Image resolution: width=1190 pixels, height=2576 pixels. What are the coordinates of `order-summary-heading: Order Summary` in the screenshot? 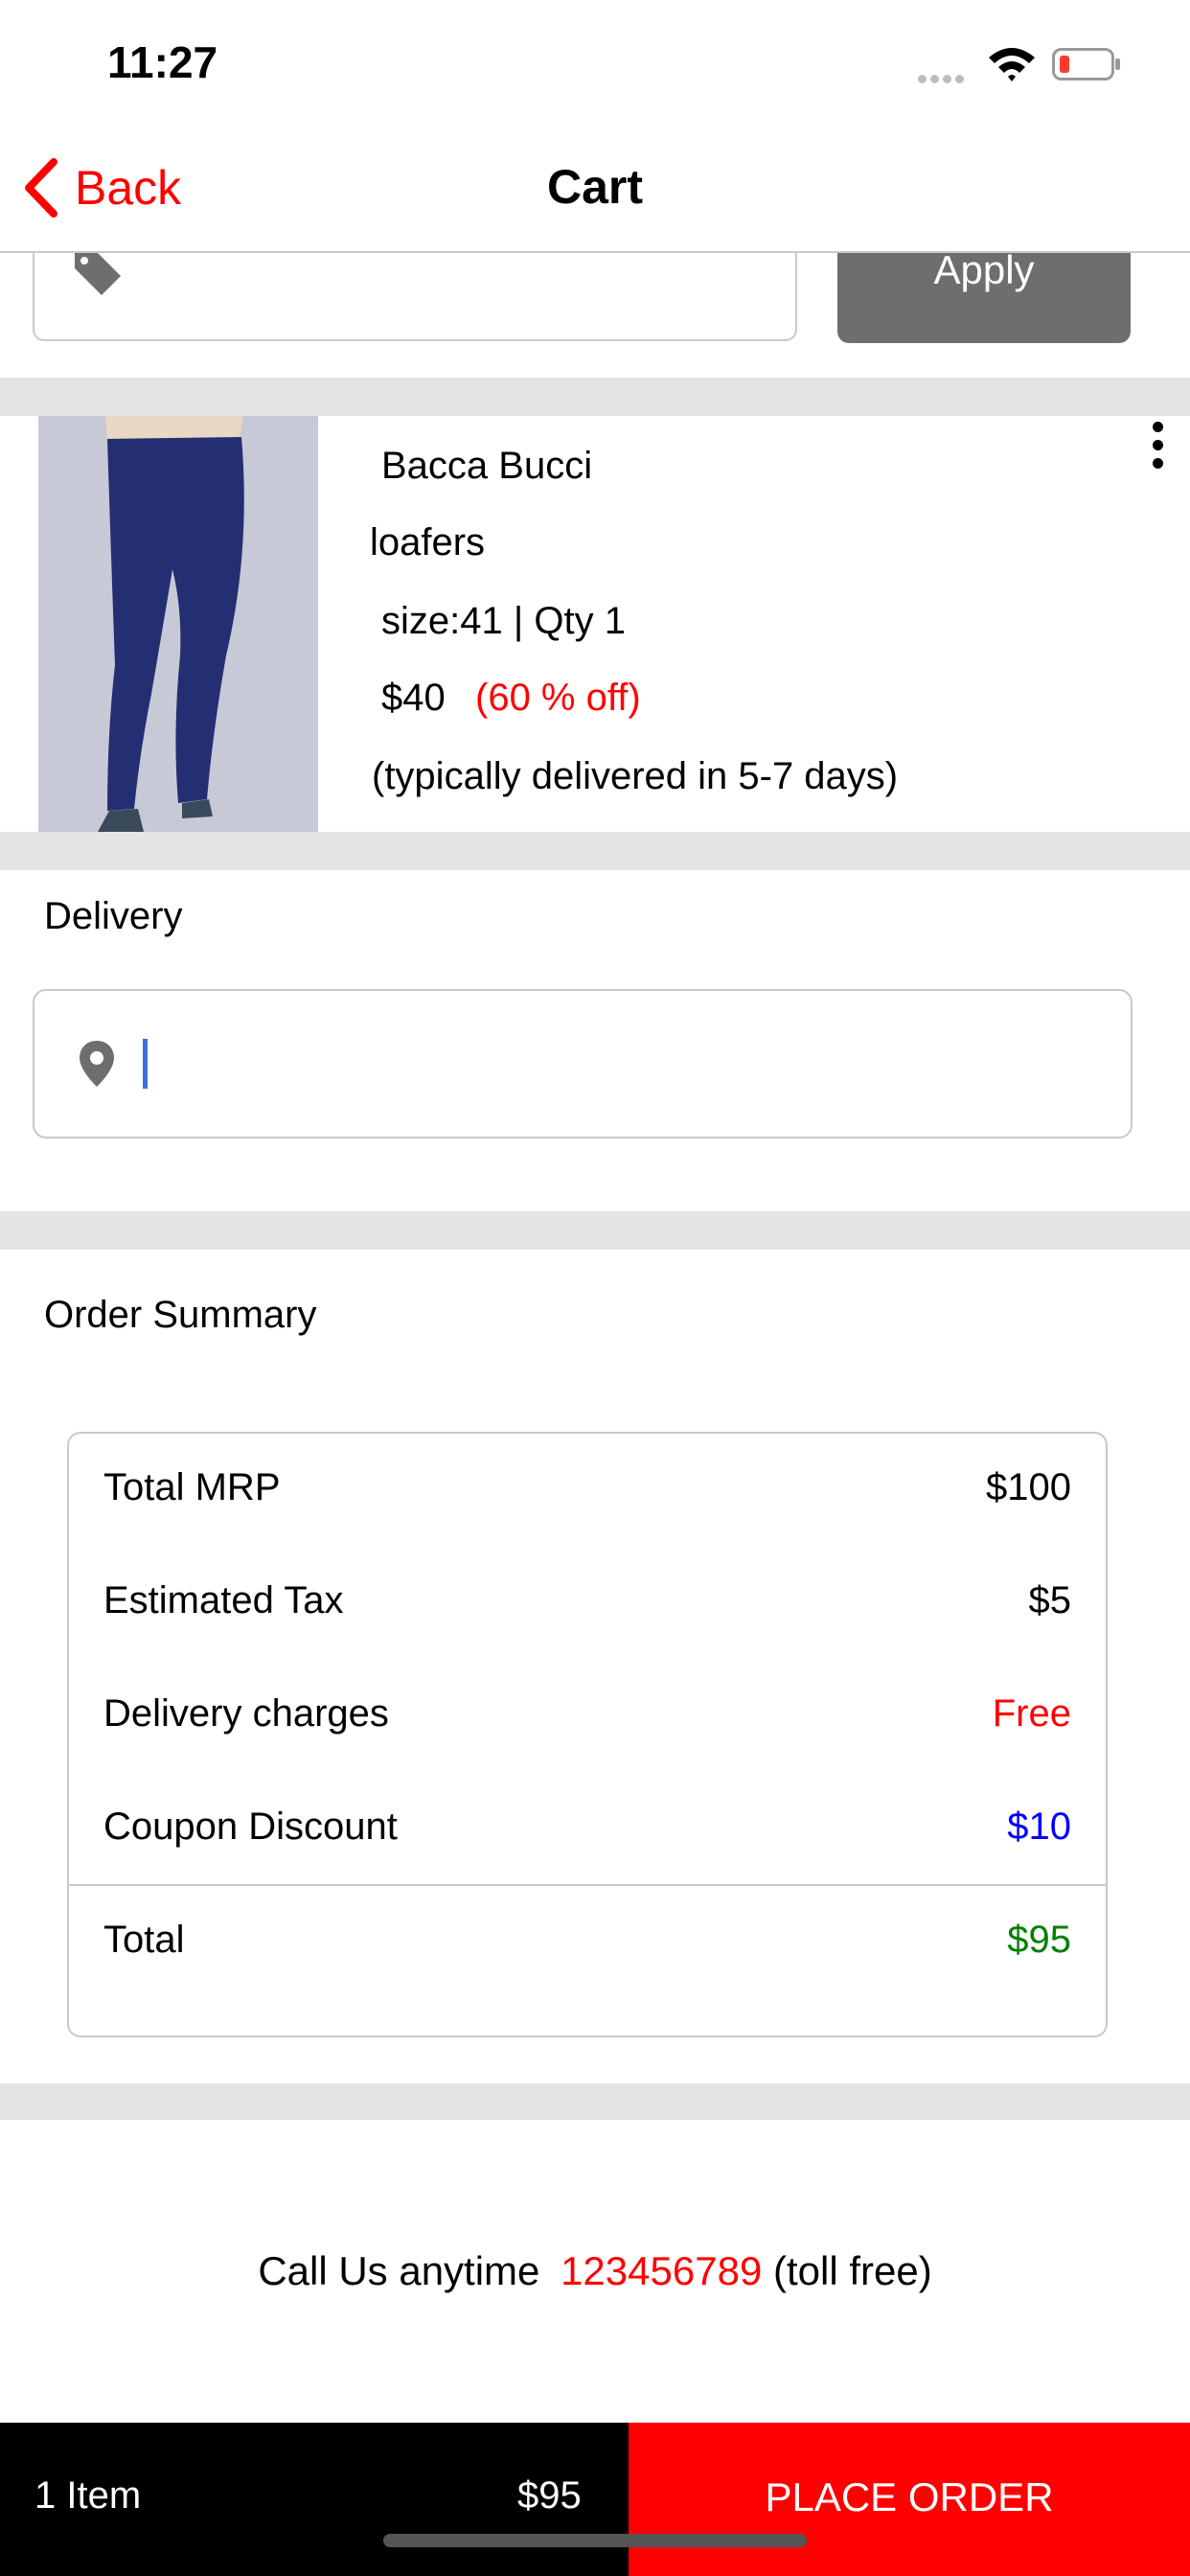 It's located at (181, 1315).